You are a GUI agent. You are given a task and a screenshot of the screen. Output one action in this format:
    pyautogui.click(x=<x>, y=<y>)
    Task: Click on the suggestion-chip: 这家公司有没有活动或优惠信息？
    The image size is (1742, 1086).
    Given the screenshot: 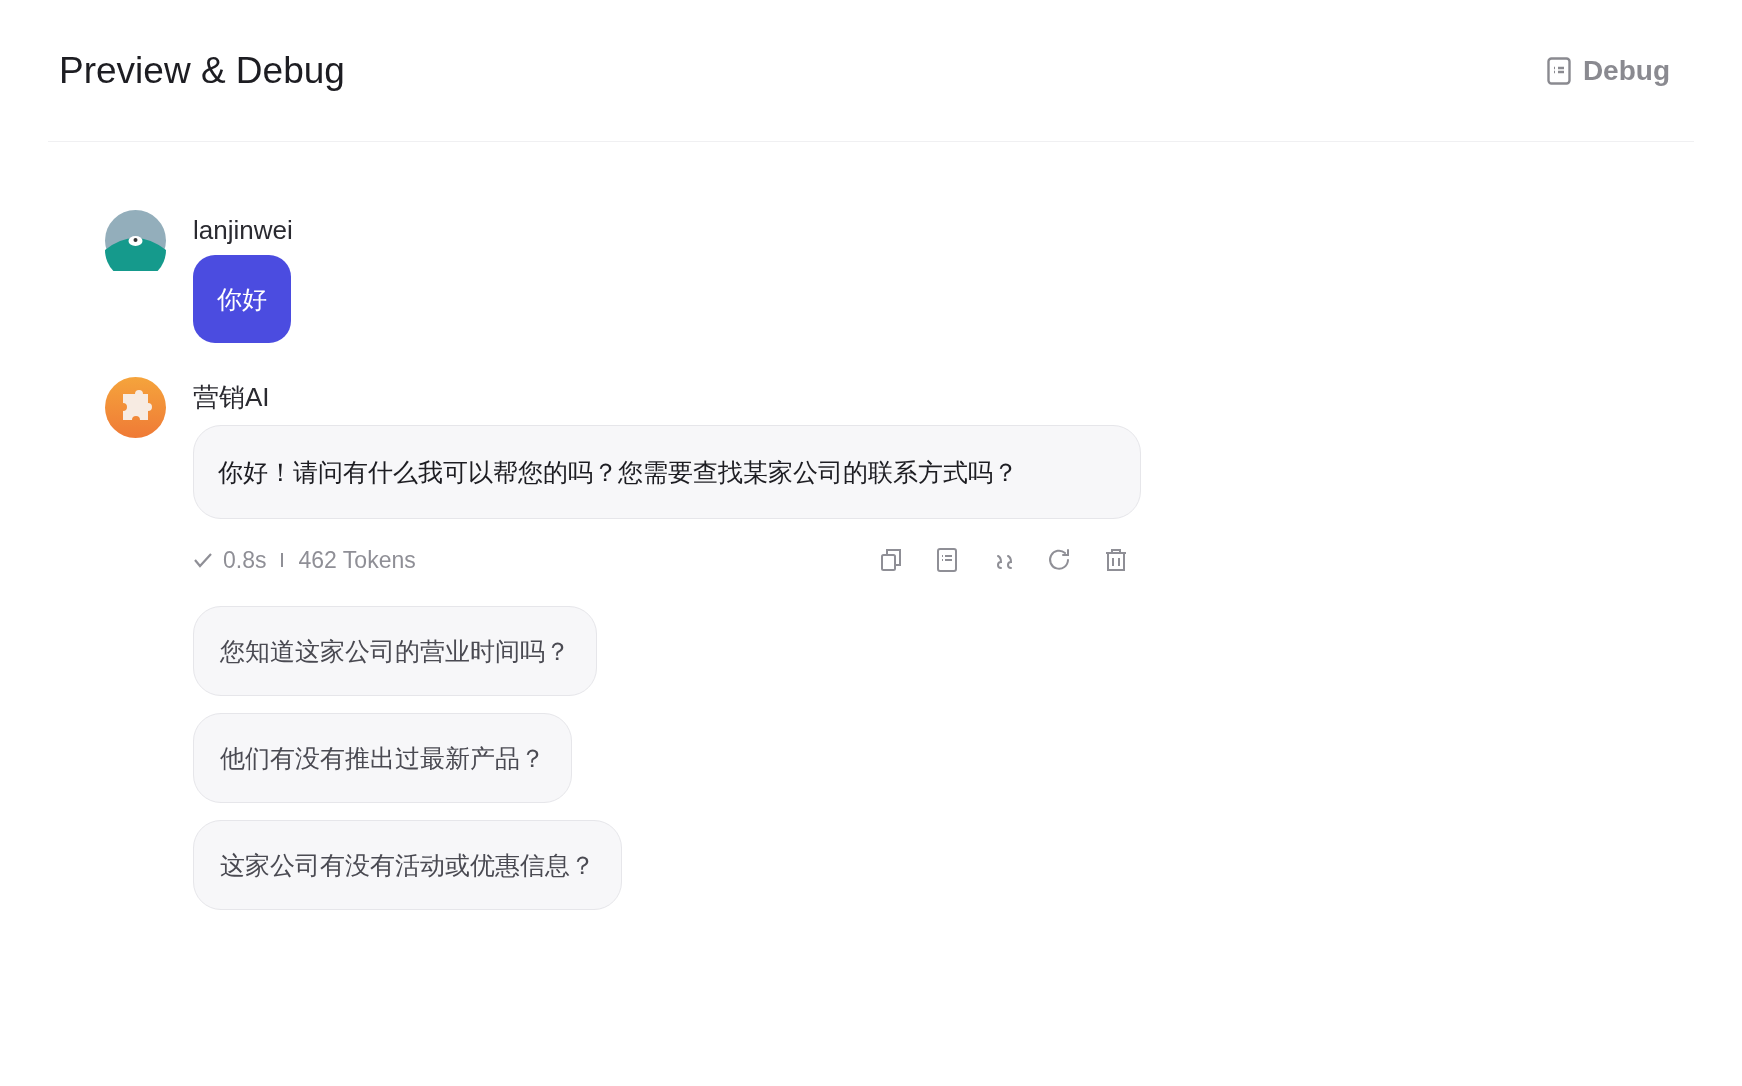 What is the action you would take?
    pyautogui.click(x=407, y=864)
    